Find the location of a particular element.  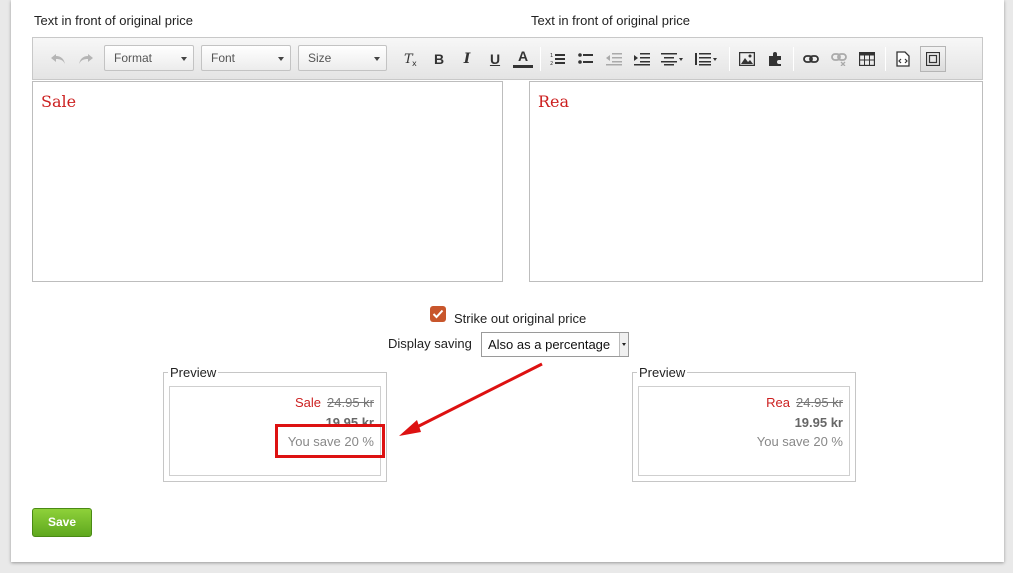

price-prefix: Sale is located at coordinates (308, 402).